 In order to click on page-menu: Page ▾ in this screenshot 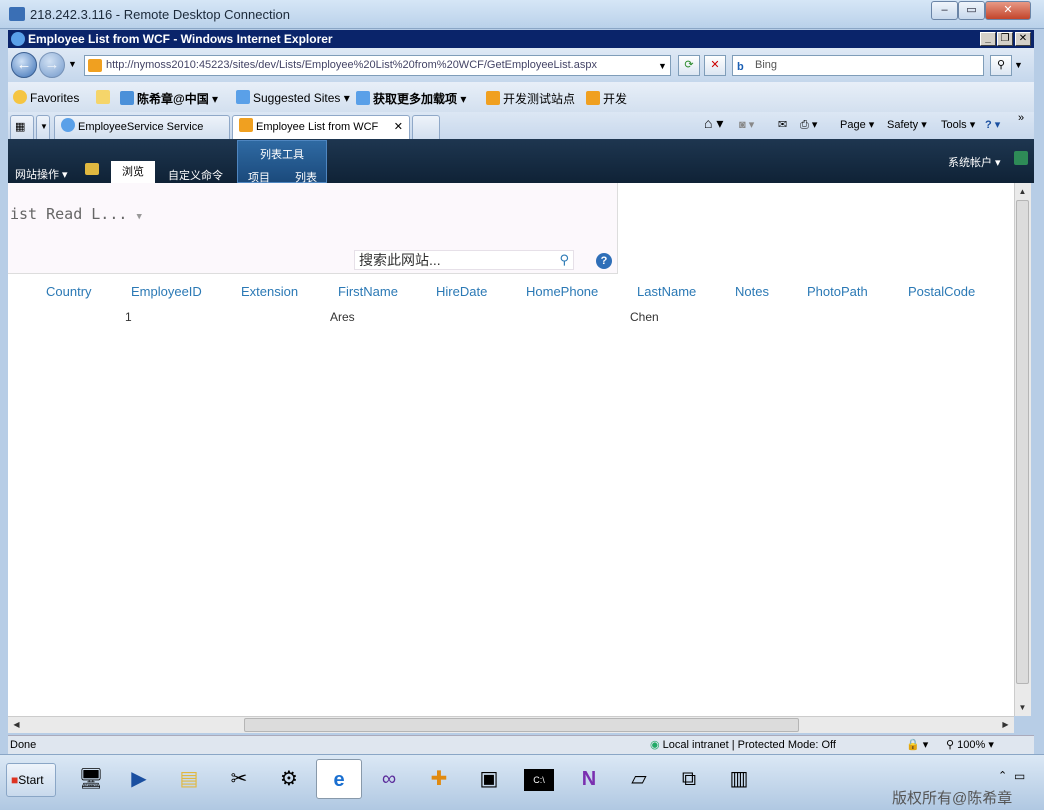, I will do `click(857, 124)`.